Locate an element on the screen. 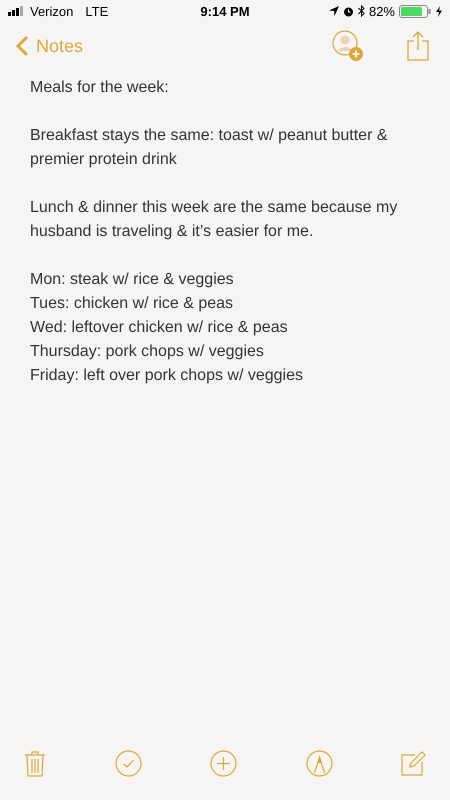 This screenshot has width=450, height=800. compose-icon is located at coordinates (413, 763).